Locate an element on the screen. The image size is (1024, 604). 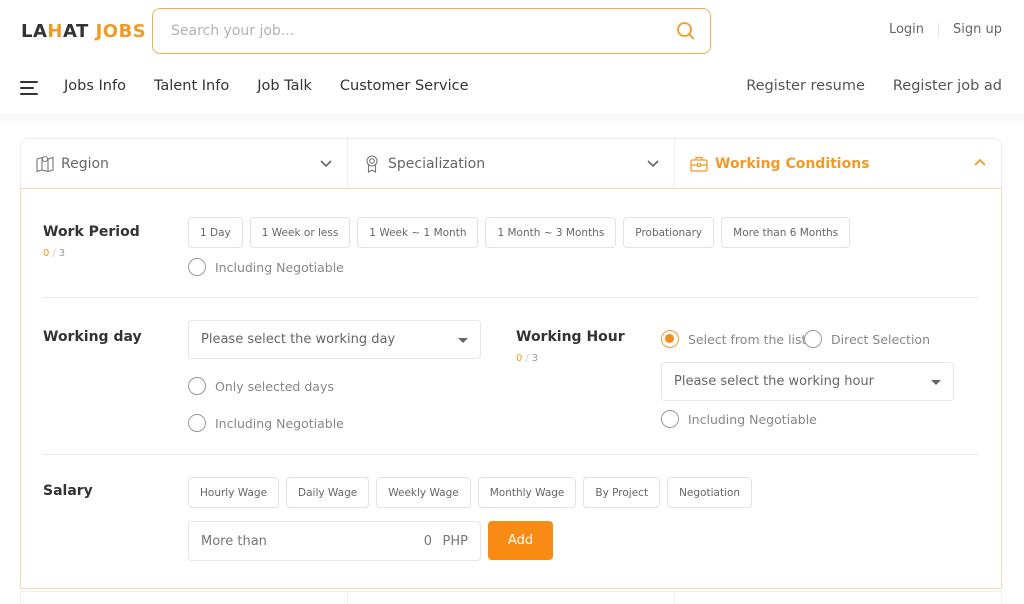
menu-icon is located at coordinates (29, 88).